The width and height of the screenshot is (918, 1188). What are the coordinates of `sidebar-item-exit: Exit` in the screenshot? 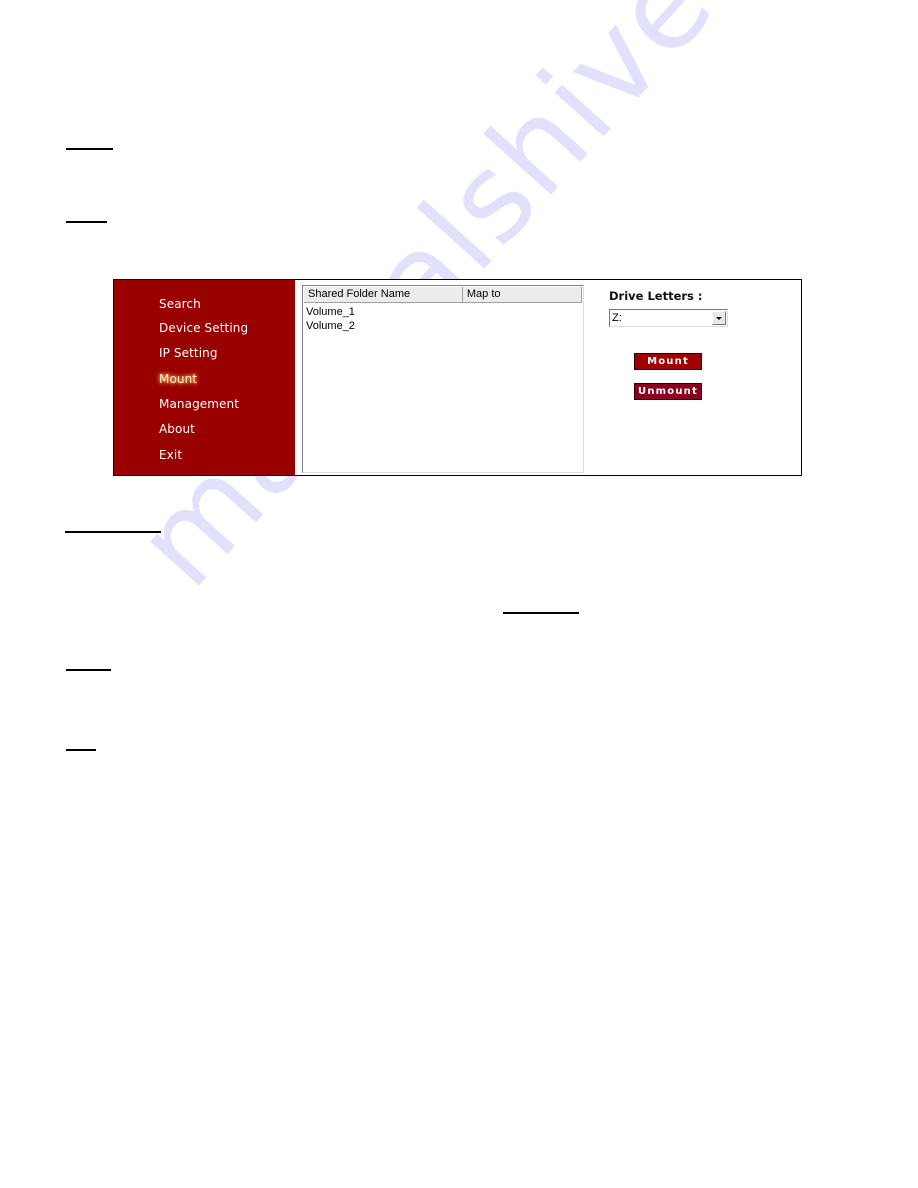 It's located at (170, 455).